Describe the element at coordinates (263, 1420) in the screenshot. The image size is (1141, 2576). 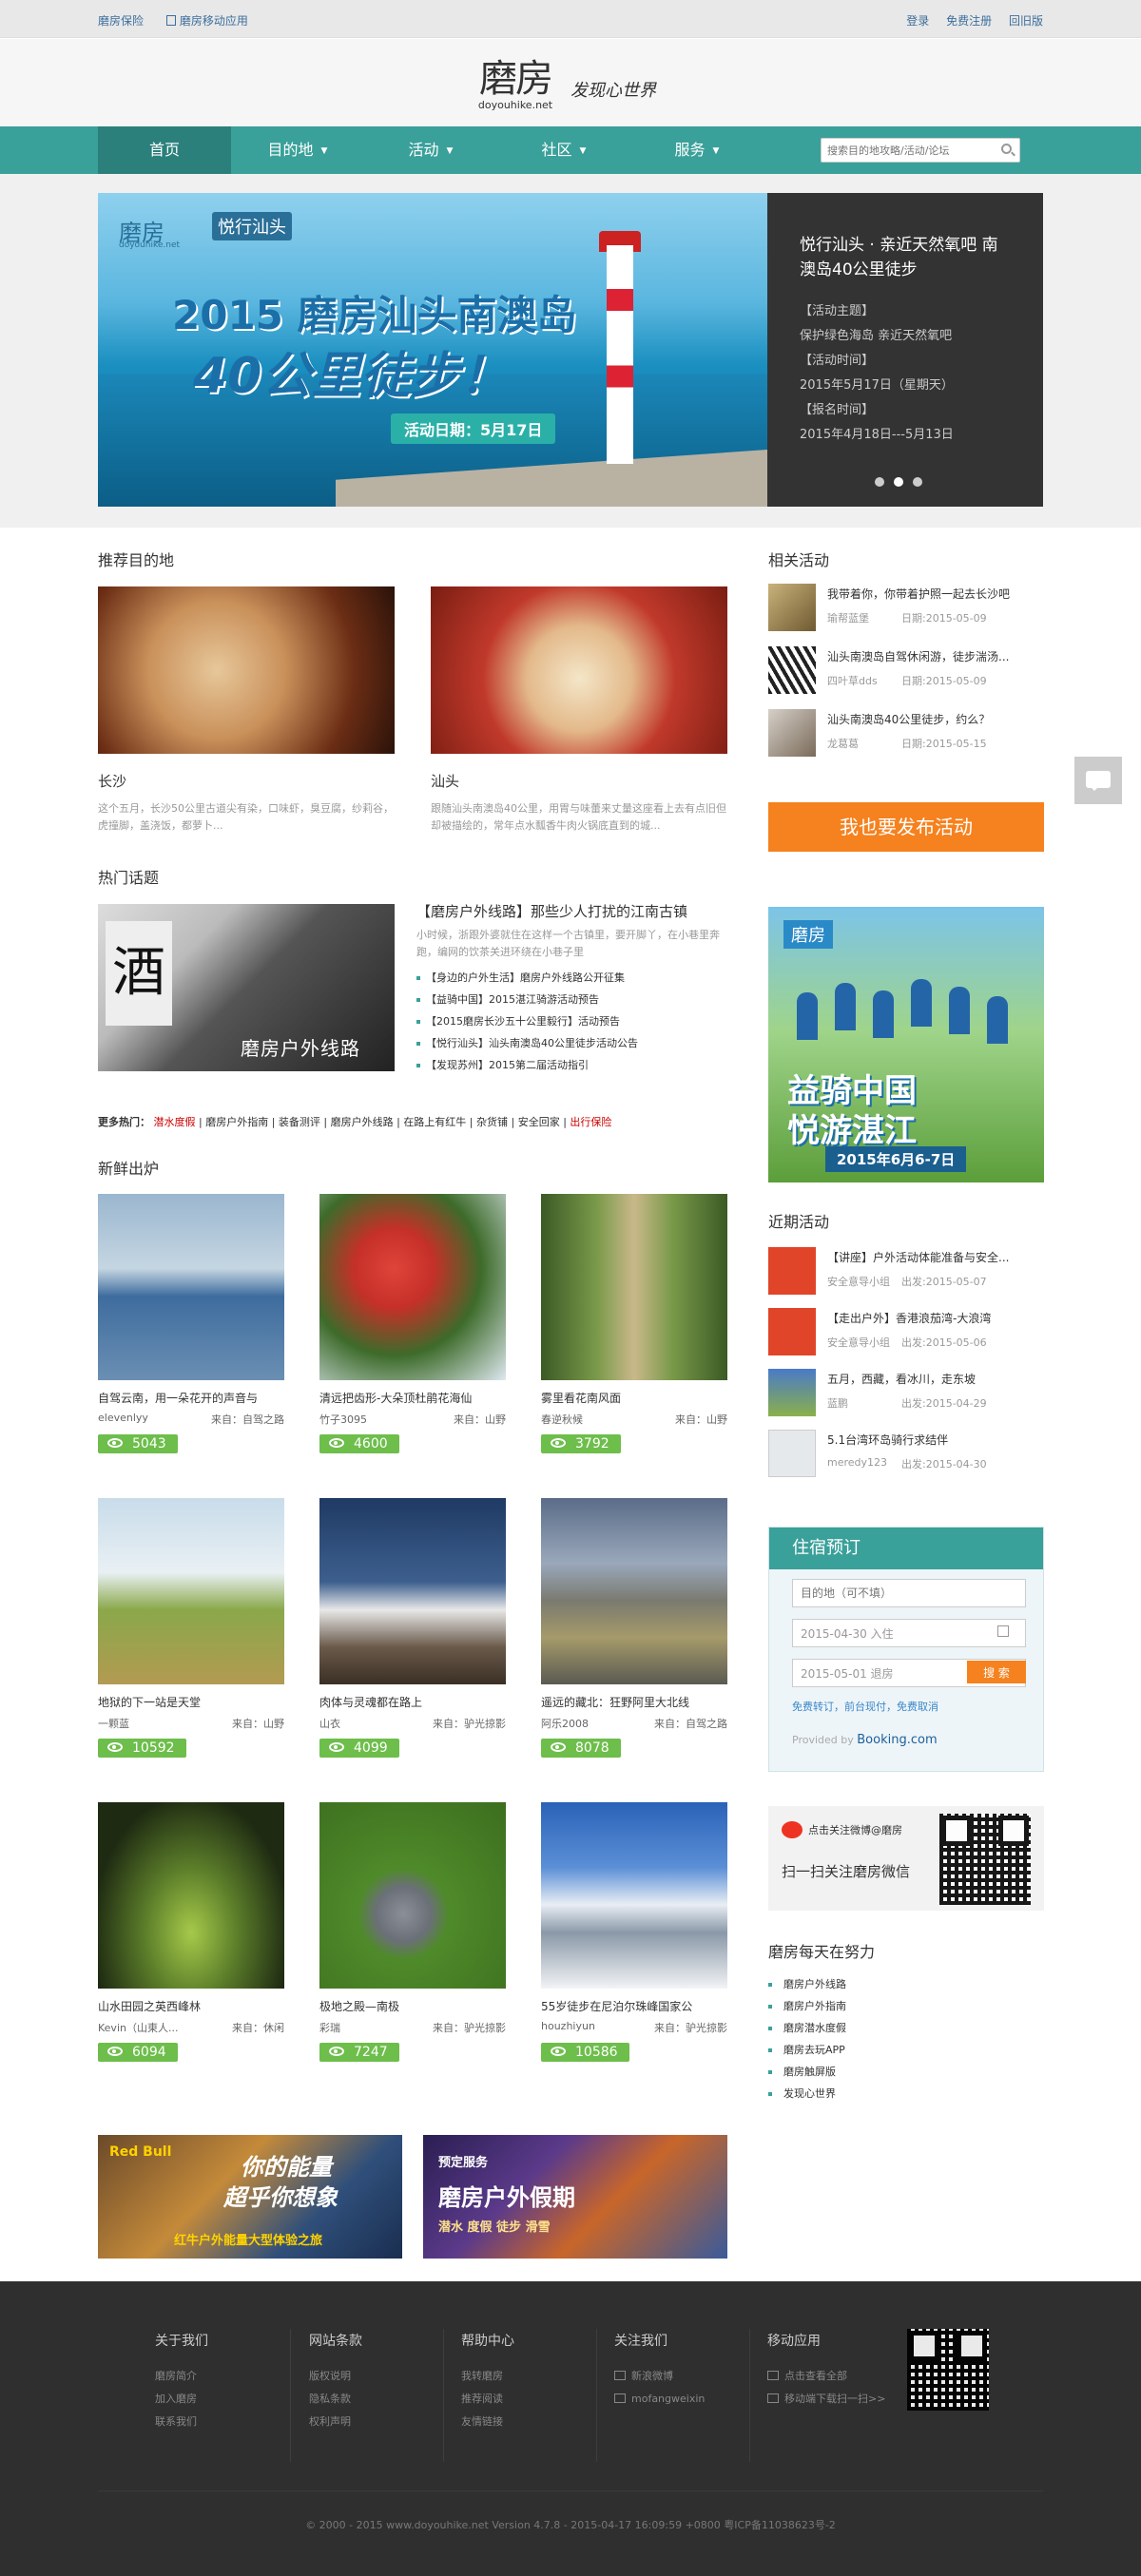
I see `fresh-source: 自驾之路` at that location.